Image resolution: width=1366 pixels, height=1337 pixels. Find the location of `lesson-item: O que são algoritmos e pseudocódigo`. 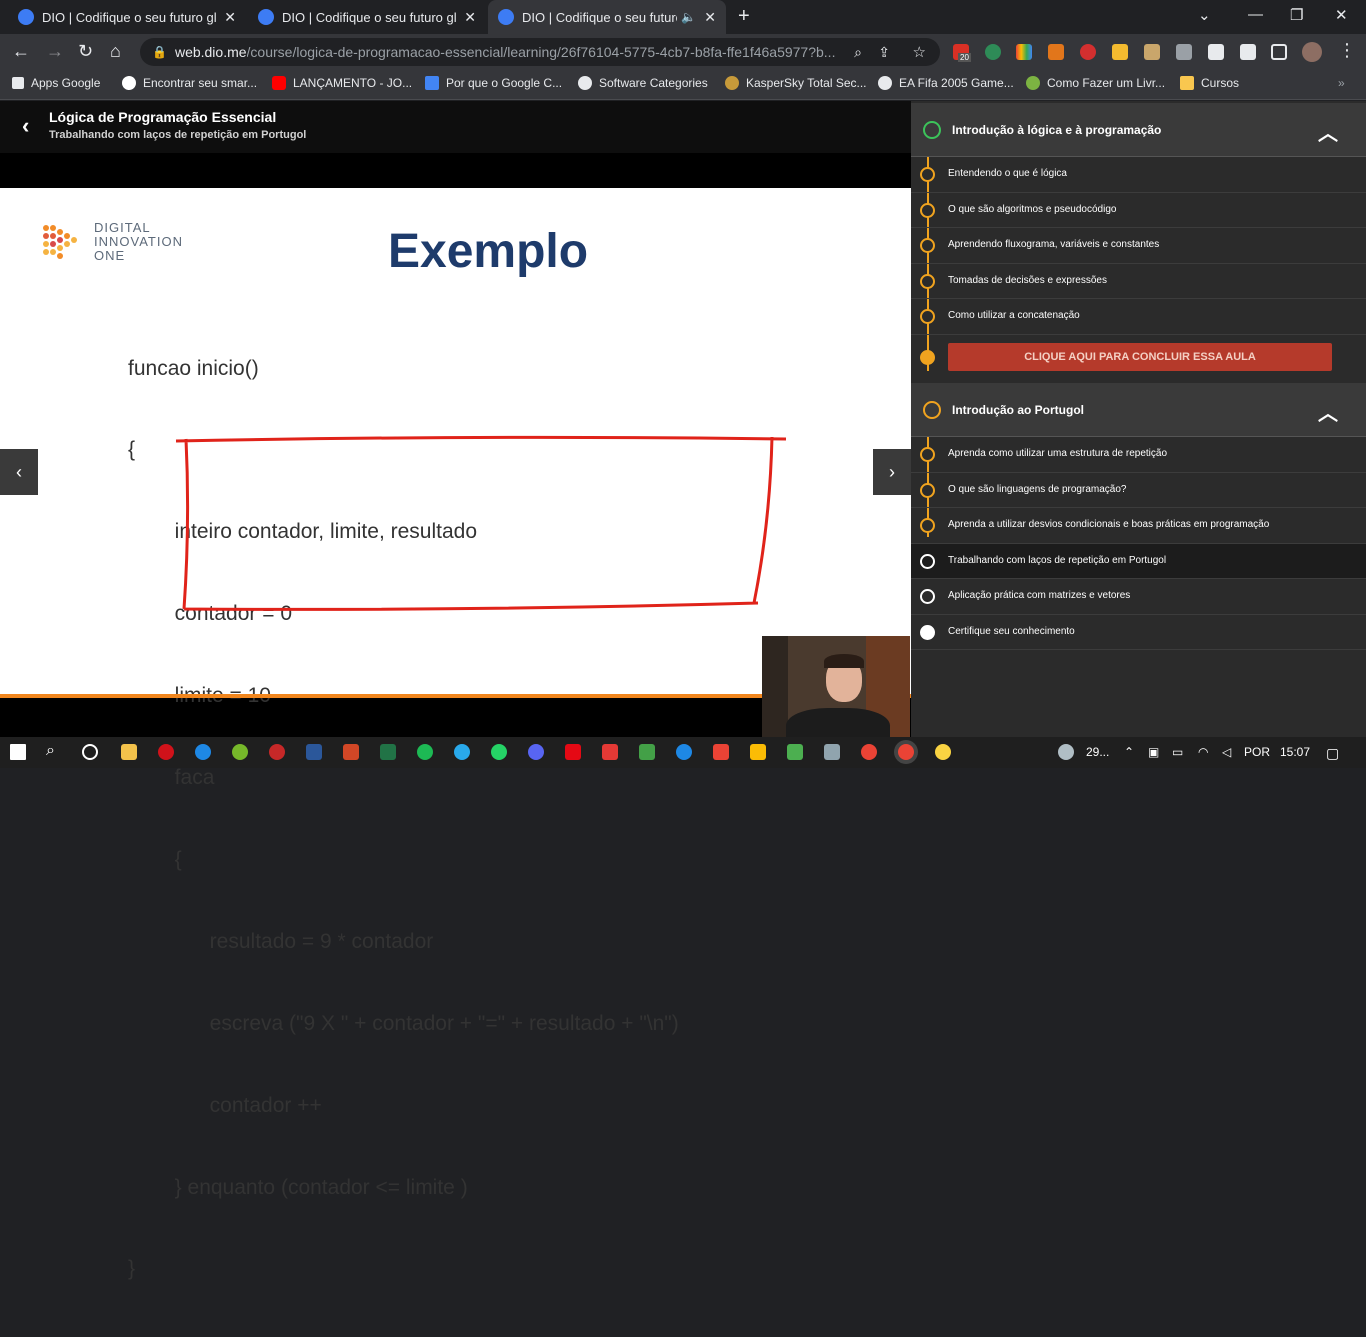

lesson-item: O que são algoritmos e pseudocódigo is located at coordinates (1138, 210).